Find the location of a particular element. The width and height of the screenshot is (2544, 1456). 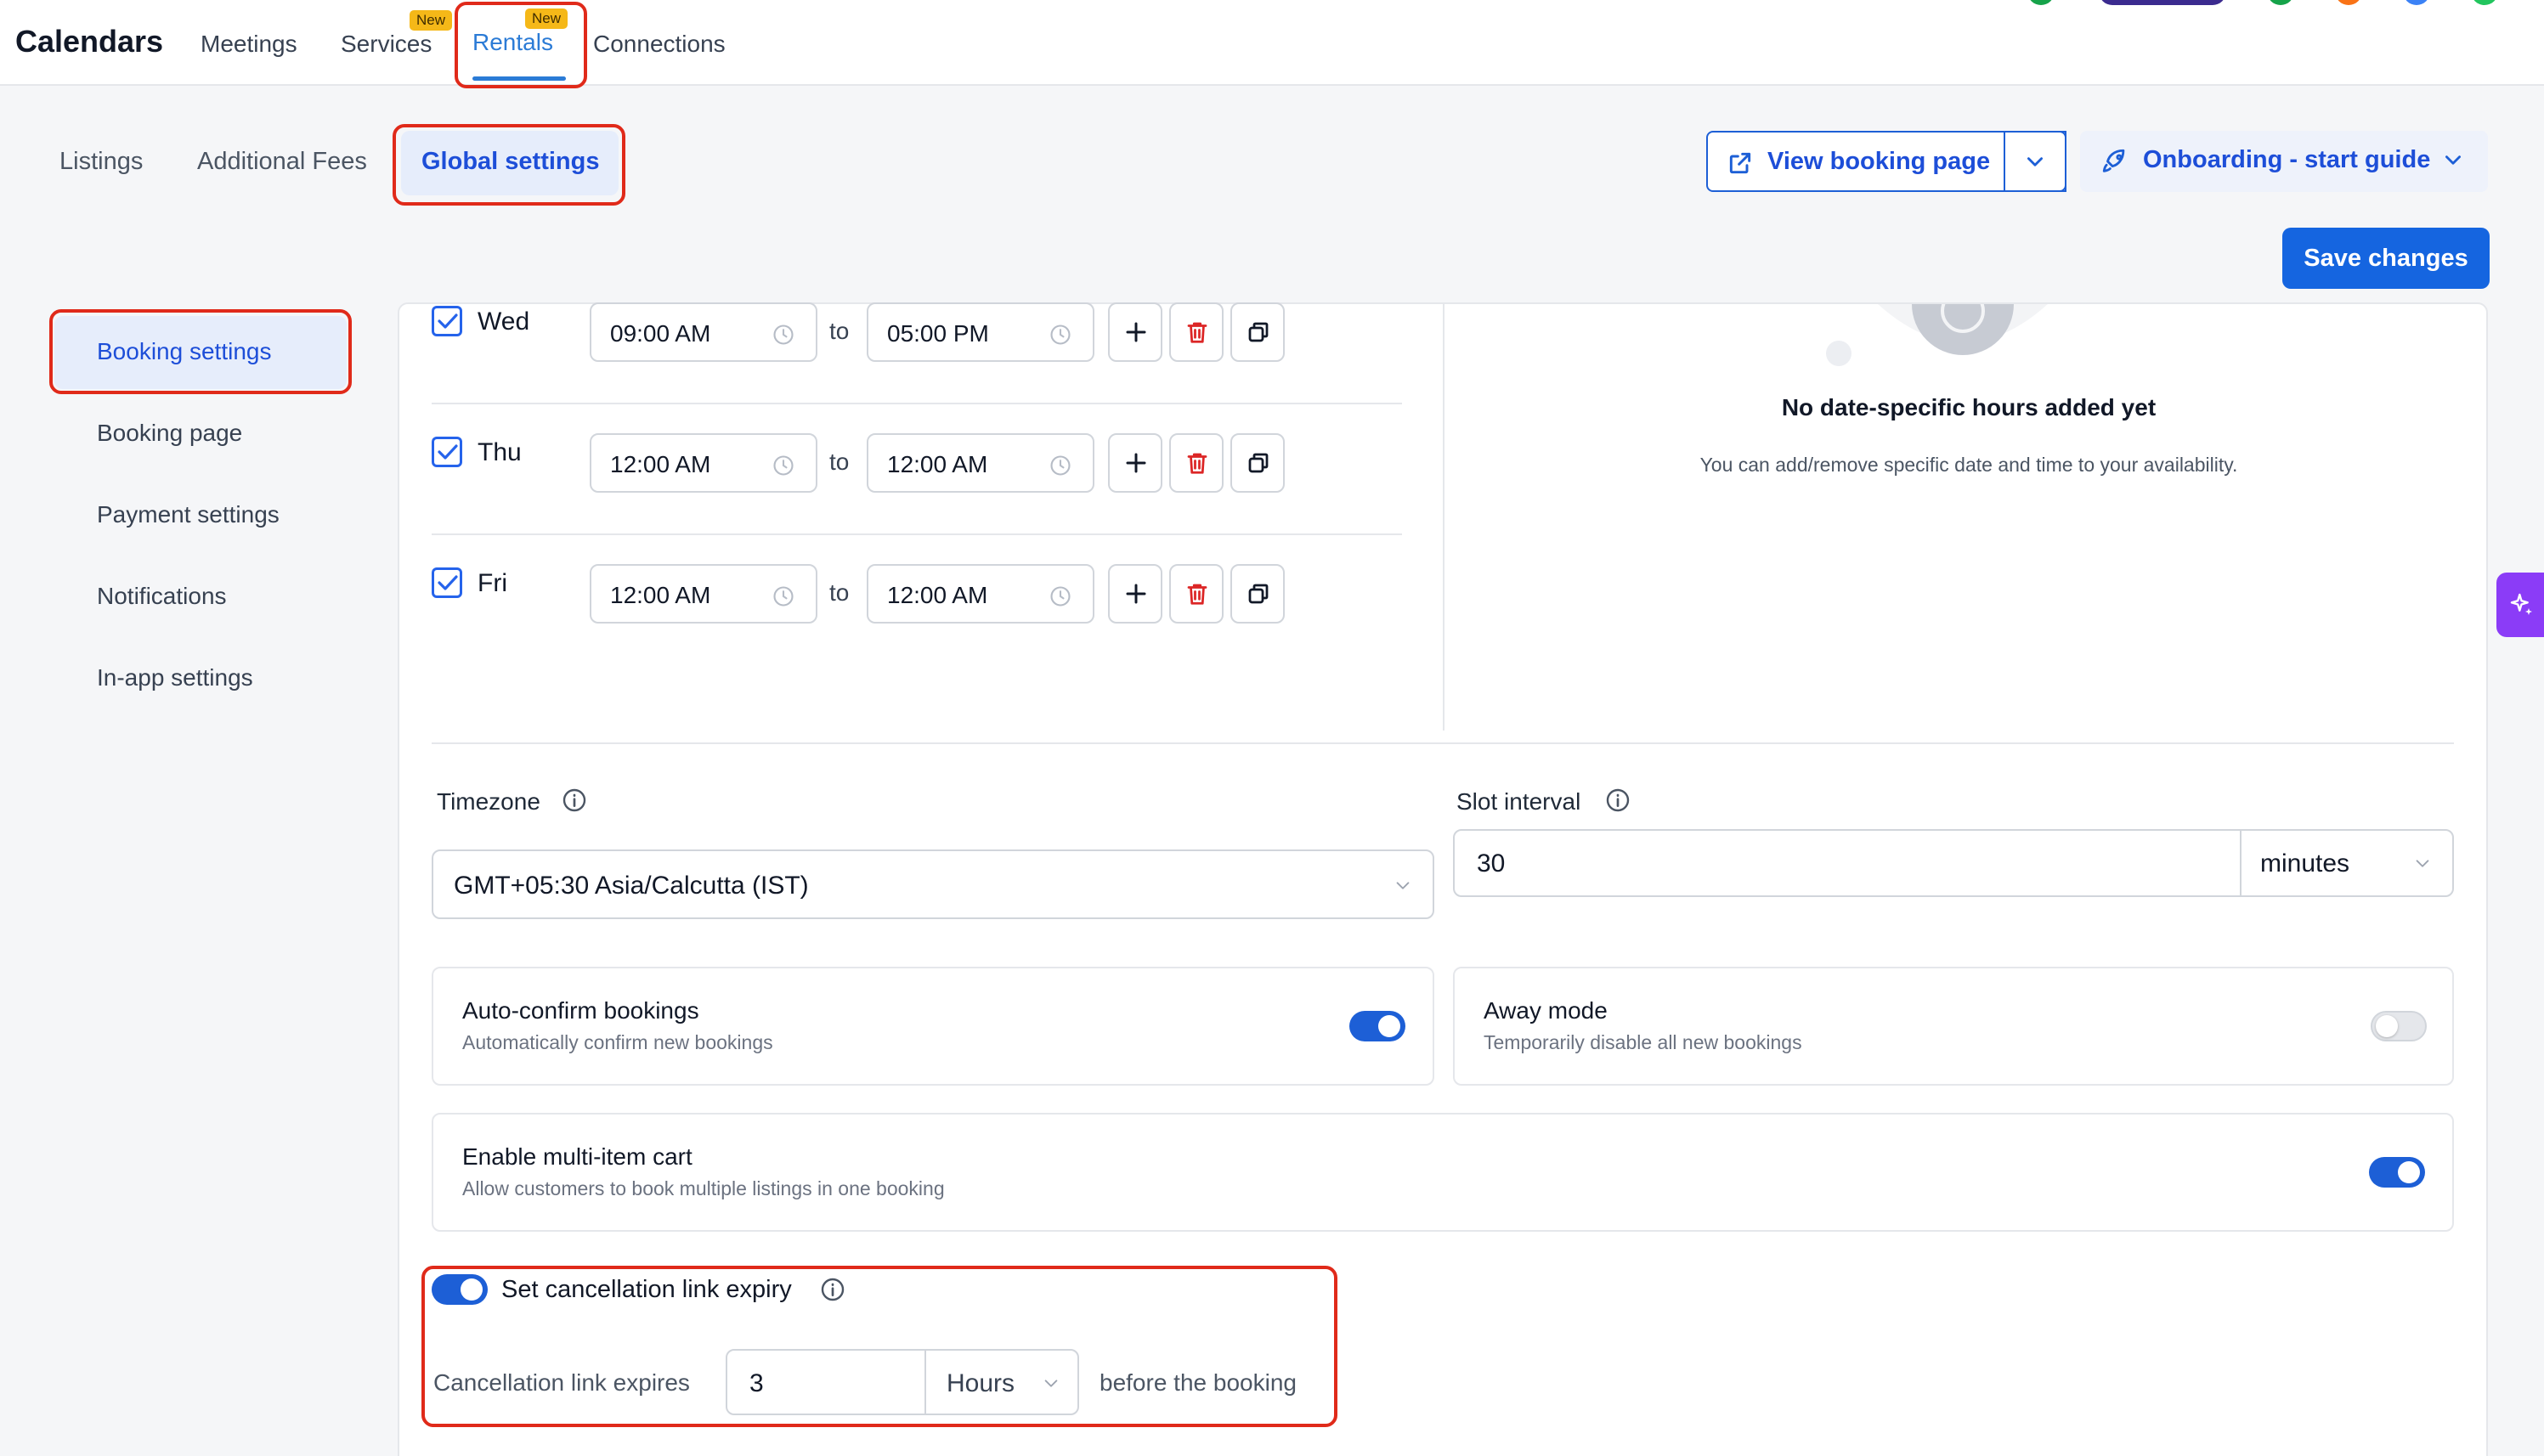

row-divider is located at coordinates (917, 404).